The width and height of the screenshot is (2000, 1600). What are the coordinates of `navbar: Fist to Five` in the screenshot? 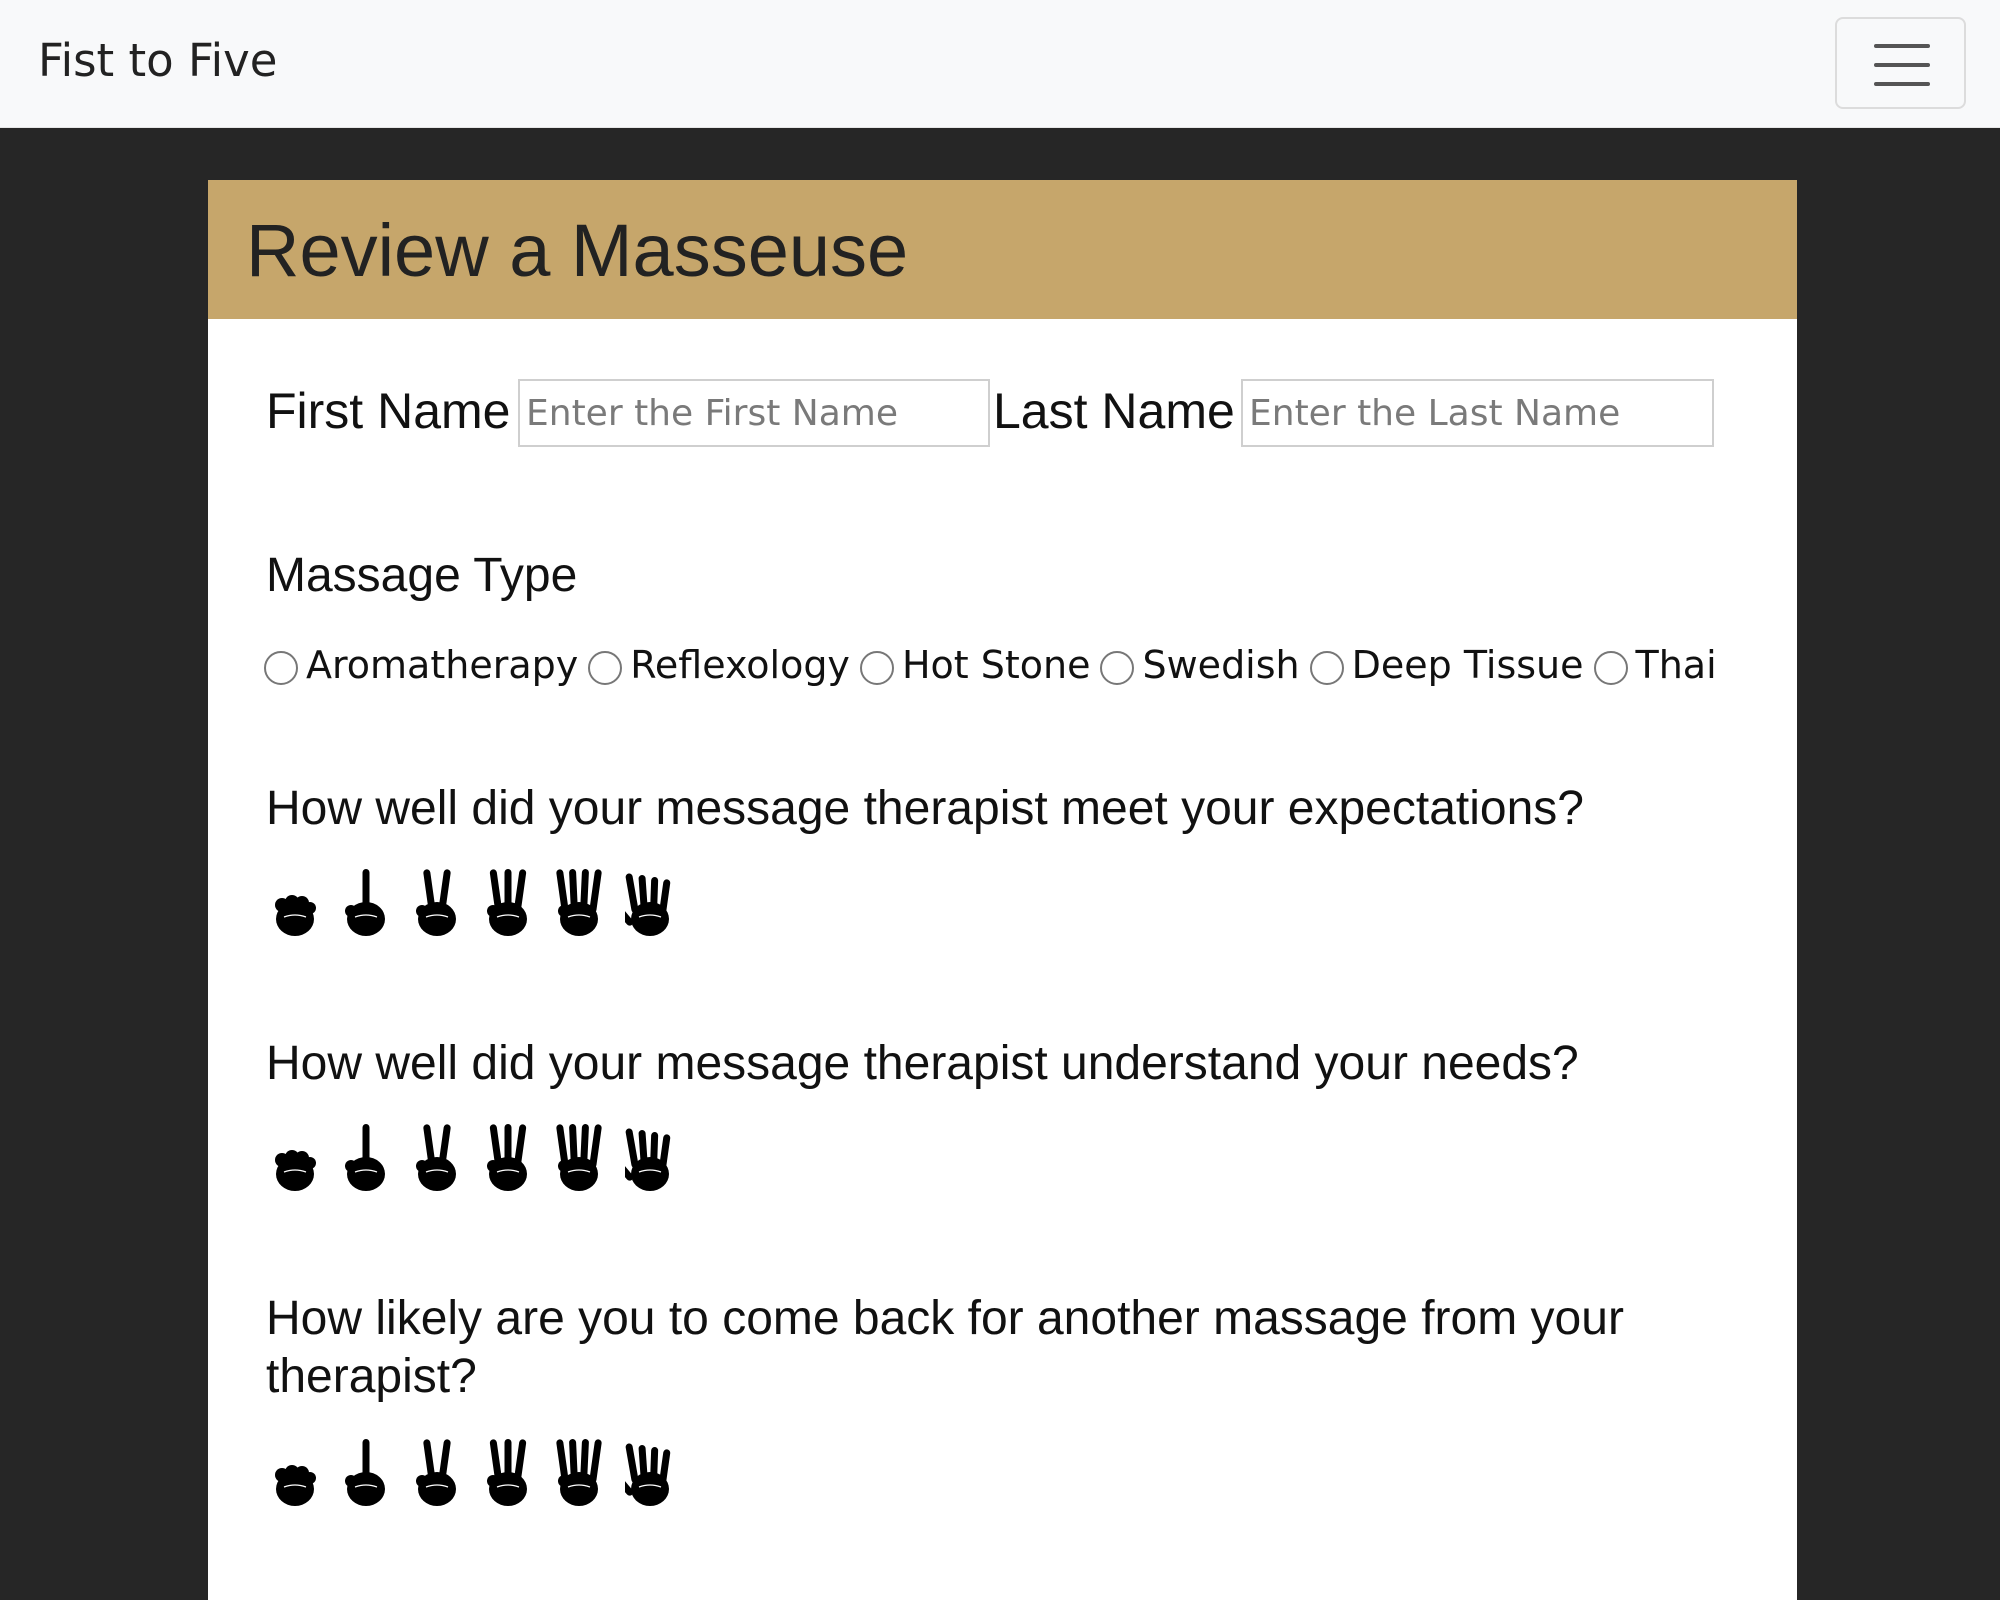 It's located at (1000, 64).